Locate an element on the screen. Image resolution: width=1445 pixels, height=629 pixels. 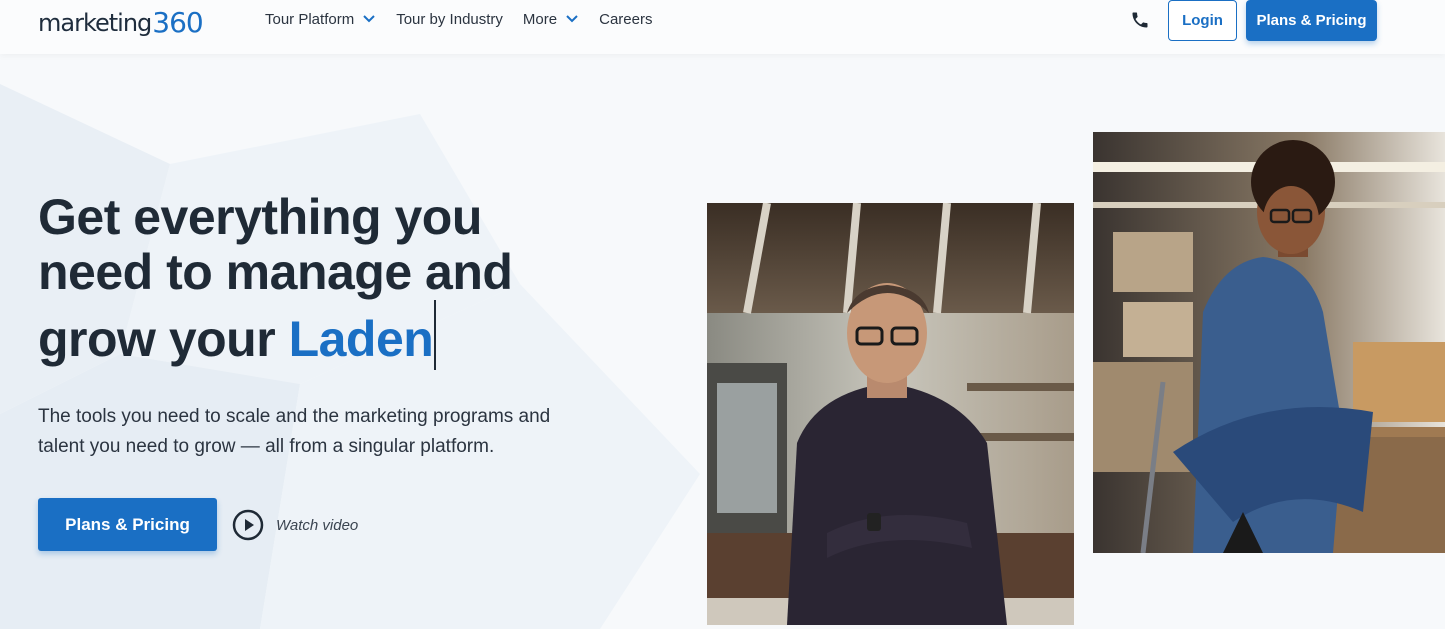
marketing360-logo: marketing 360 is located at coordinates (121, 21).